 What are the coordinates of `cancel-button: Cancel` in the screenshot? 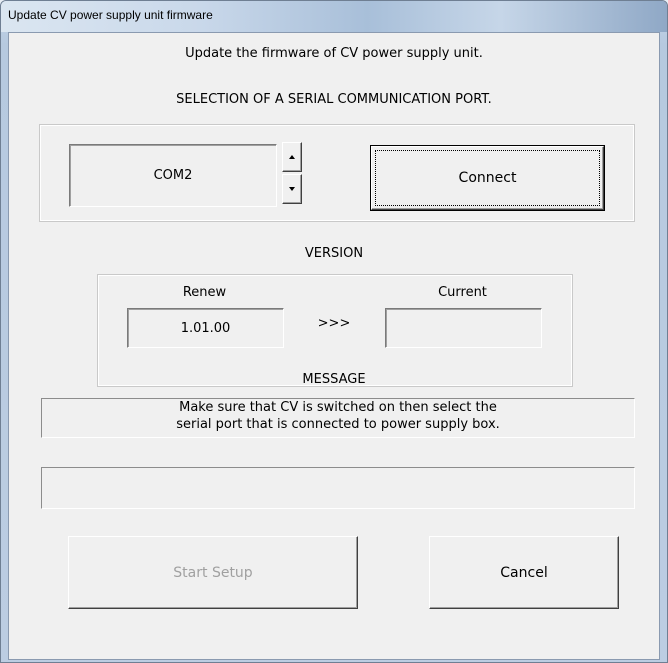 It's located at (524, 572).